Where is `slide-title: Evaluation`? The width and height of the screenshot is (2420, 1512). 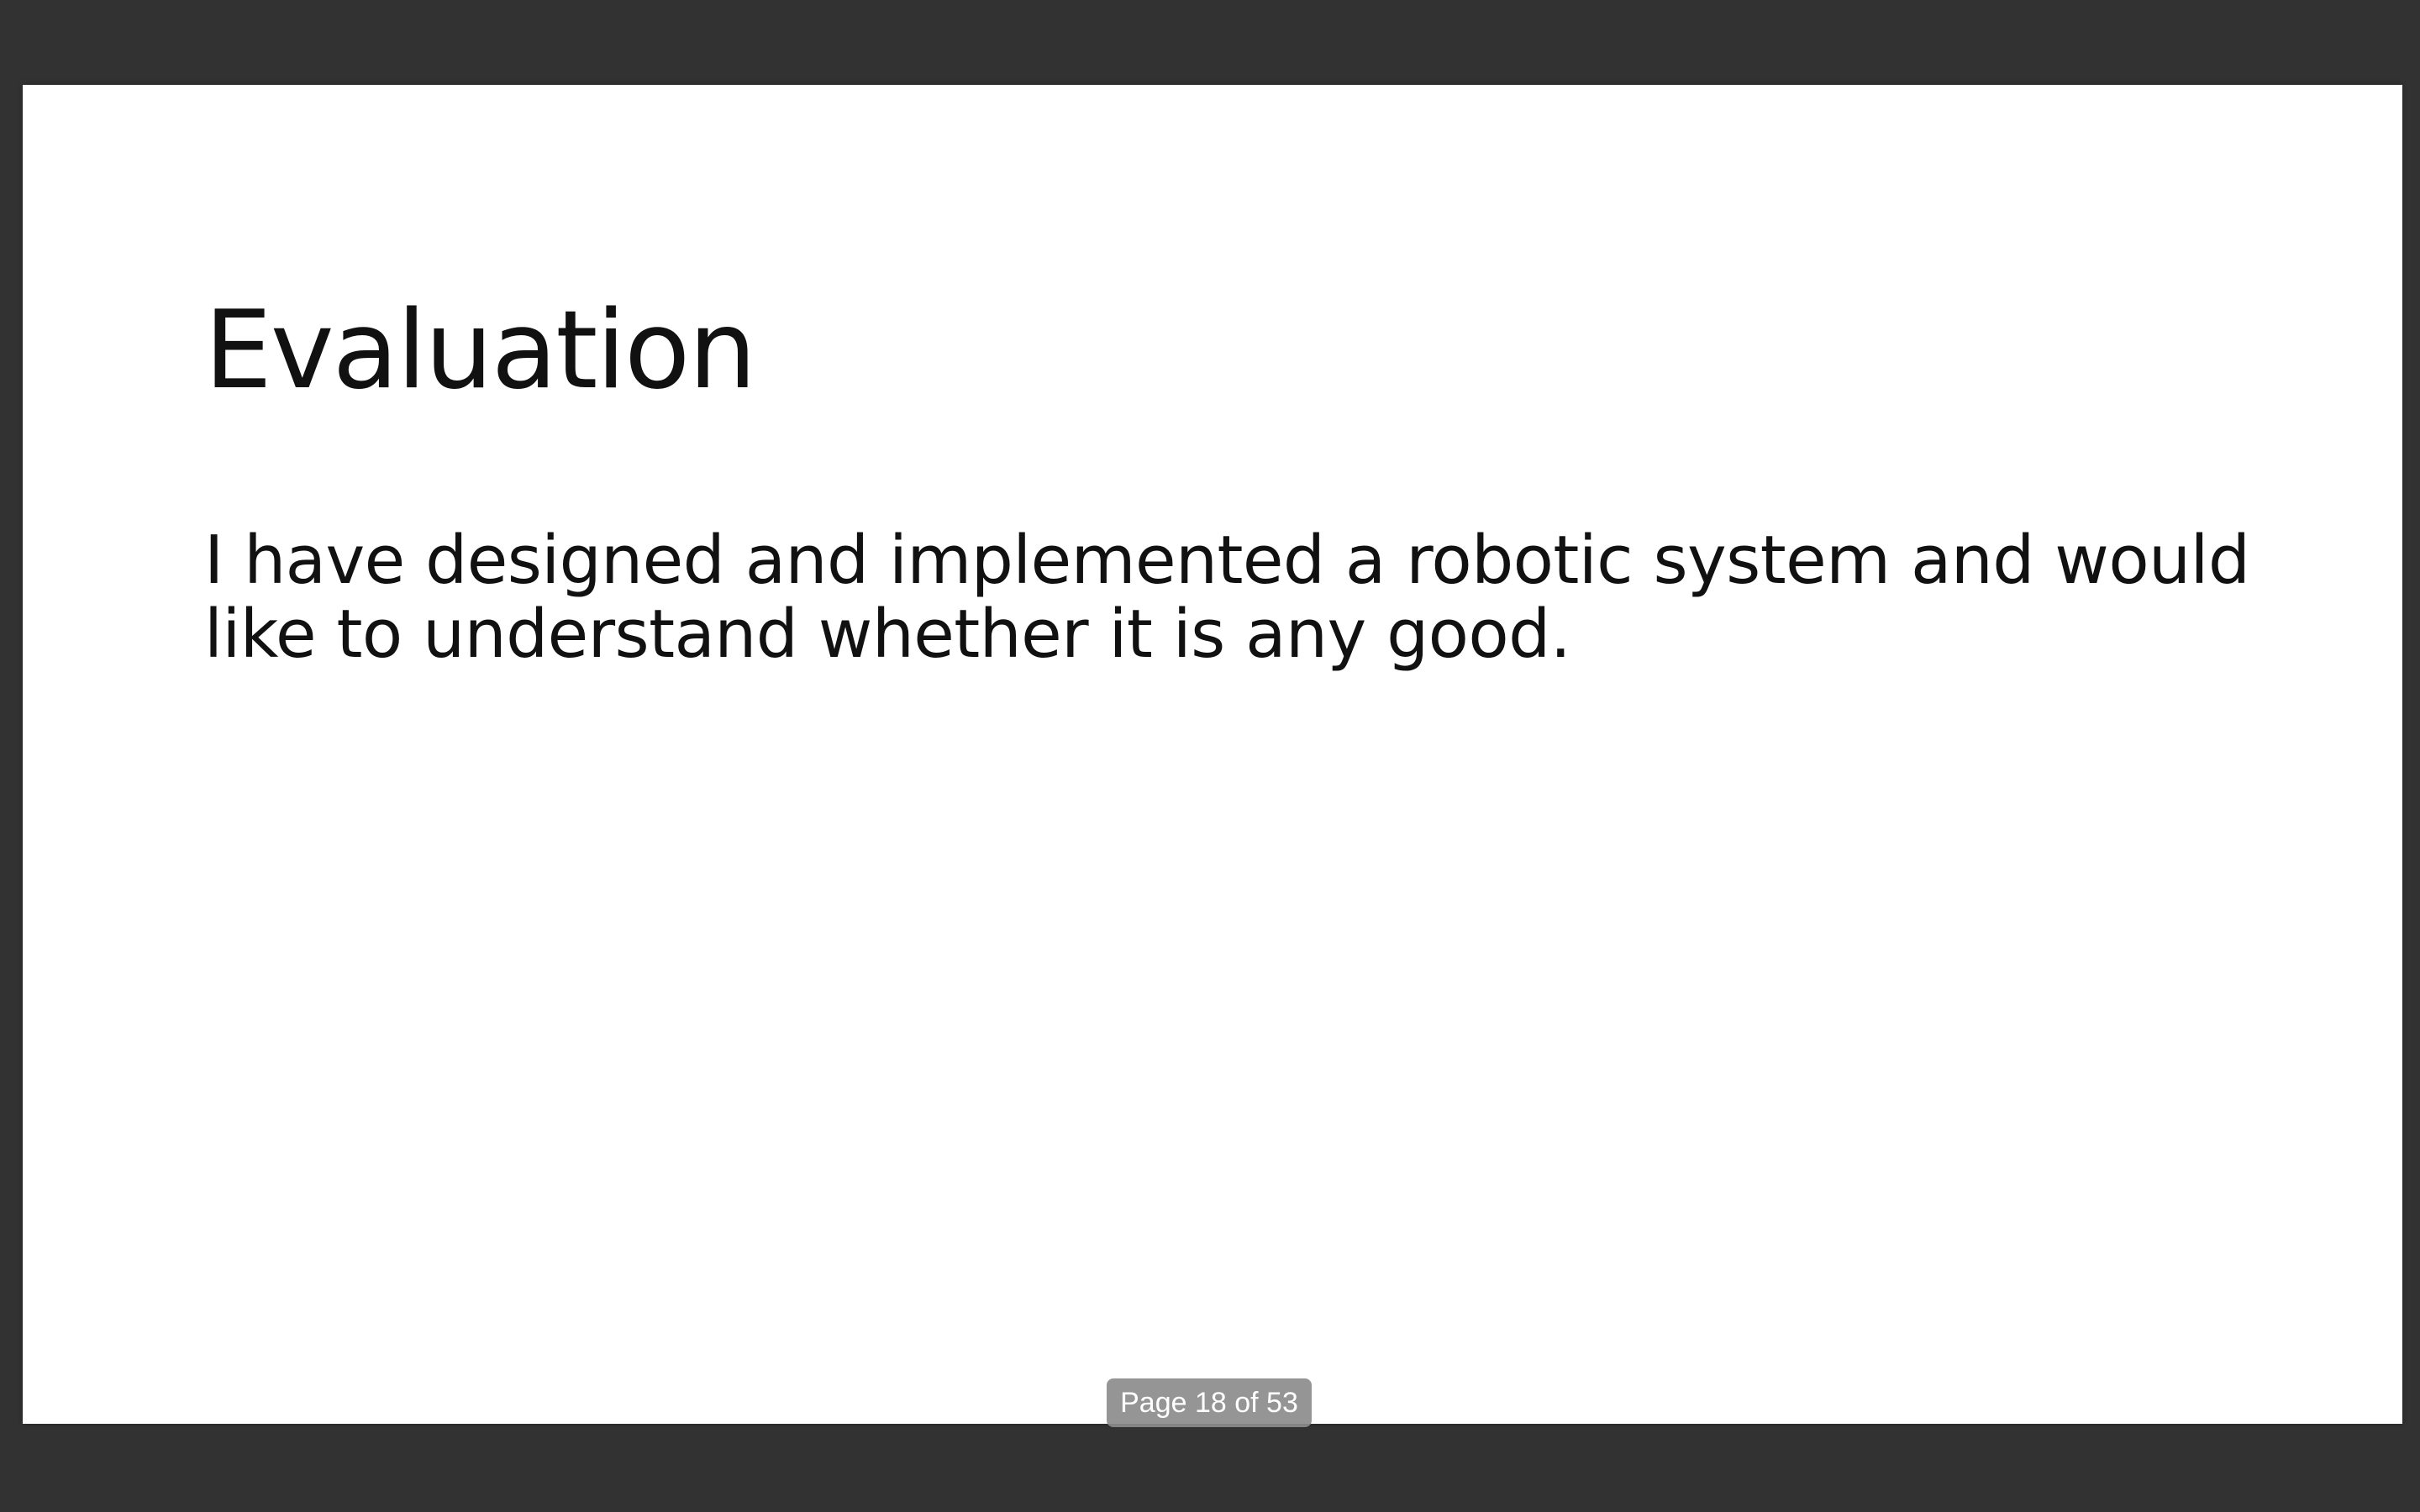
slide-title: Evaluation is located at coordinates (480, 350).